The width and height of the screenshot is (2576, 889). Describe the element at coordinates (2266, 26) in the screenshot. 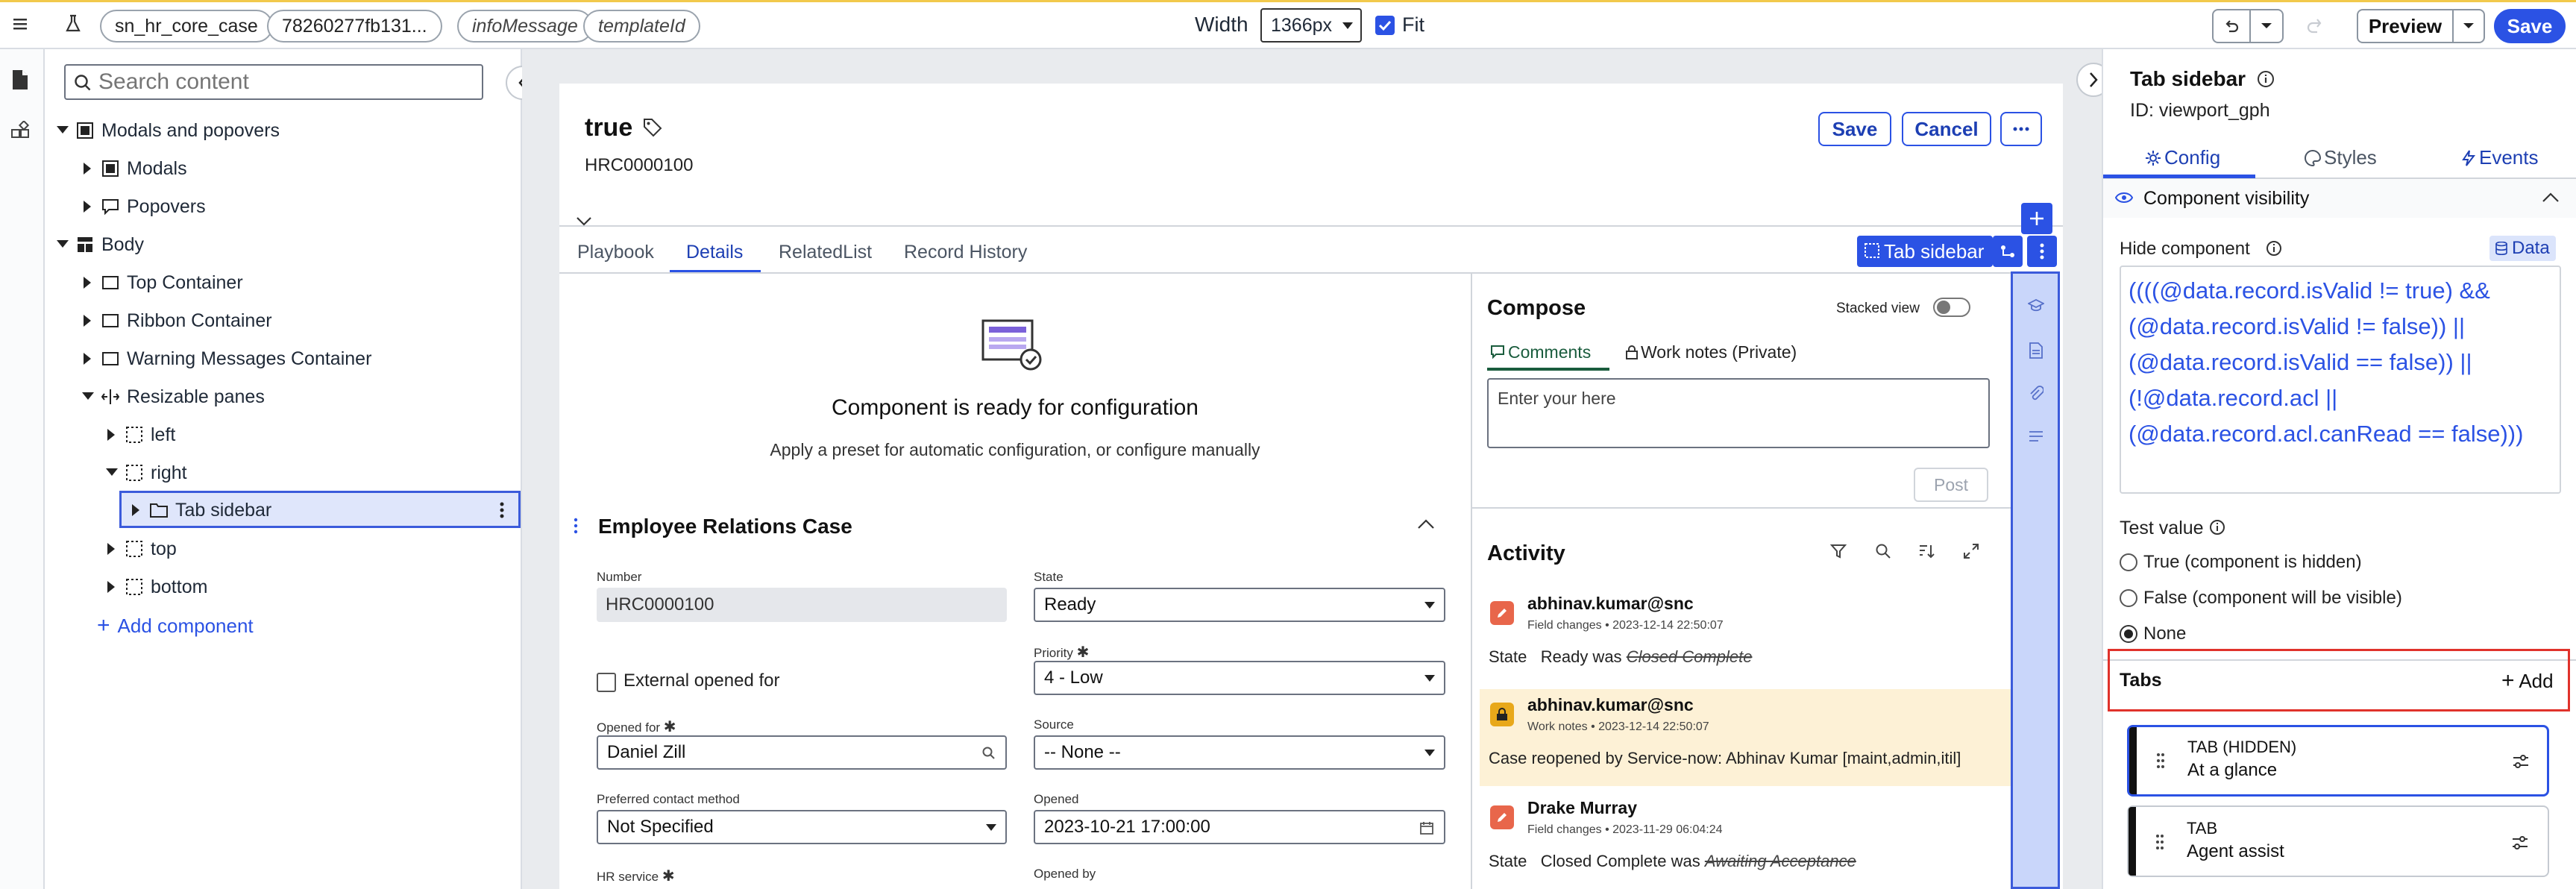

I see `undo-history-button` at that location.